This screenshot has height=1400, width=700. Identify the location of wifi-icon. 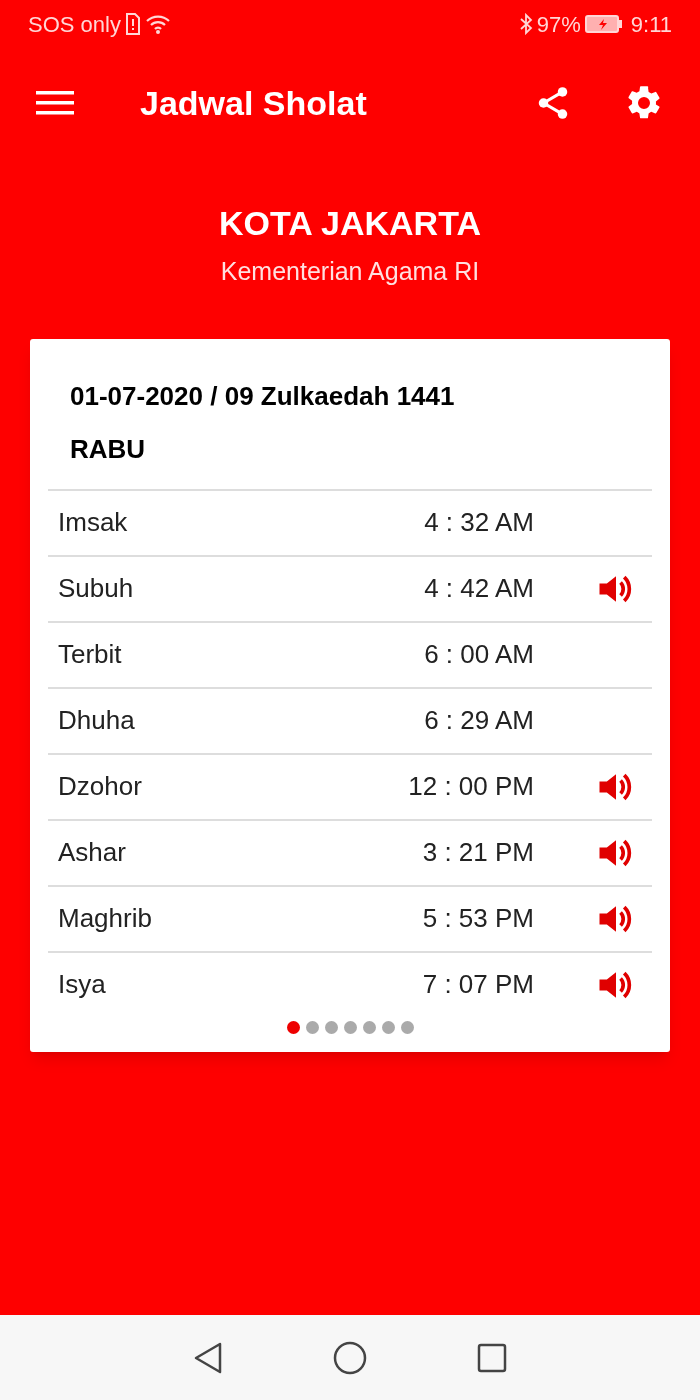
(157, 24).